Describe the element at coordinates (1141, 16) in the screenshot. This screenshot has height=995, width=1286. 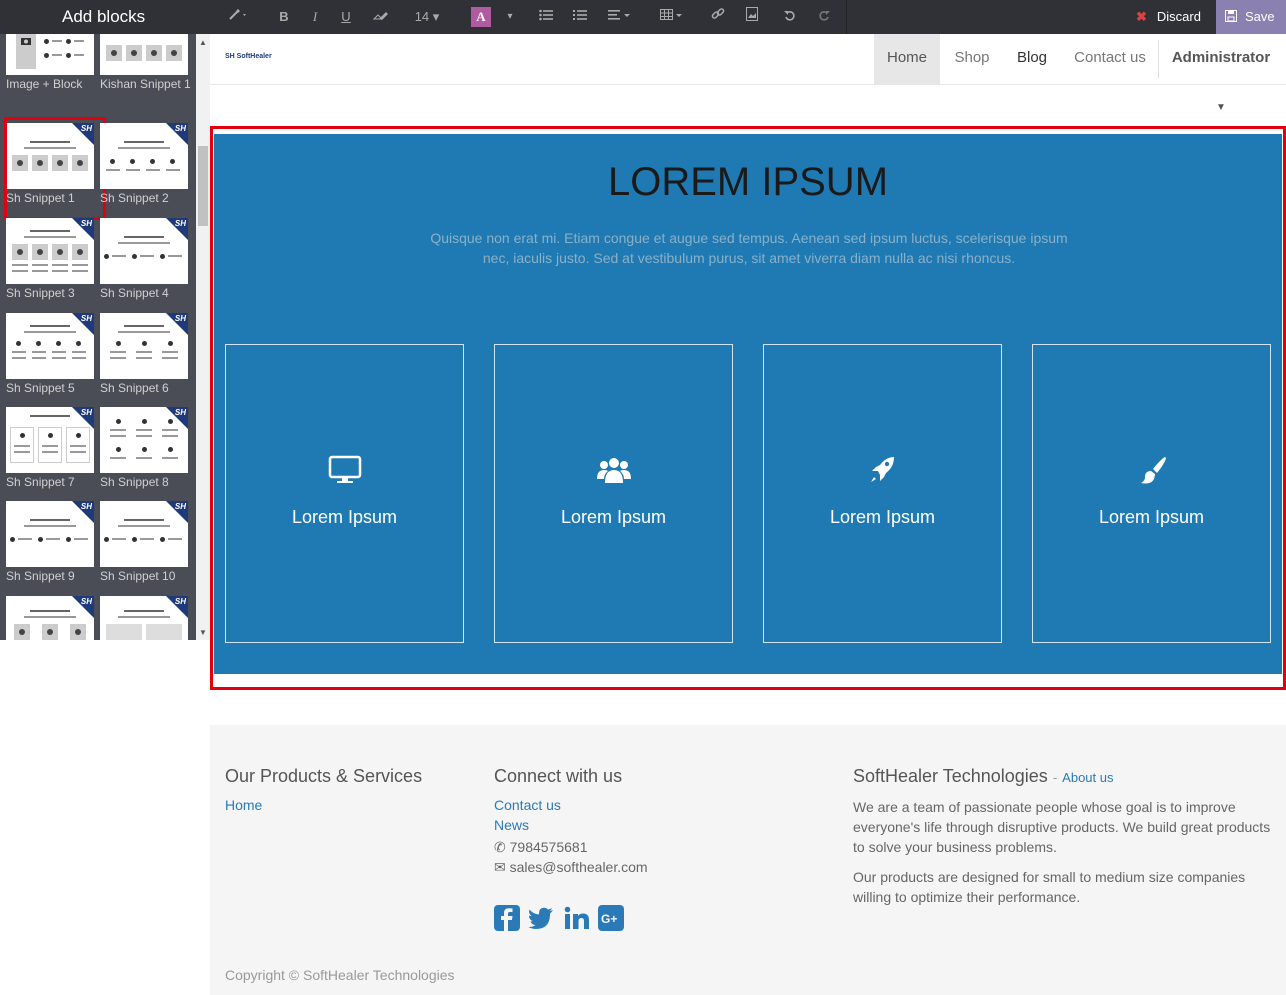
I see `close-icon: ✖` at that location.